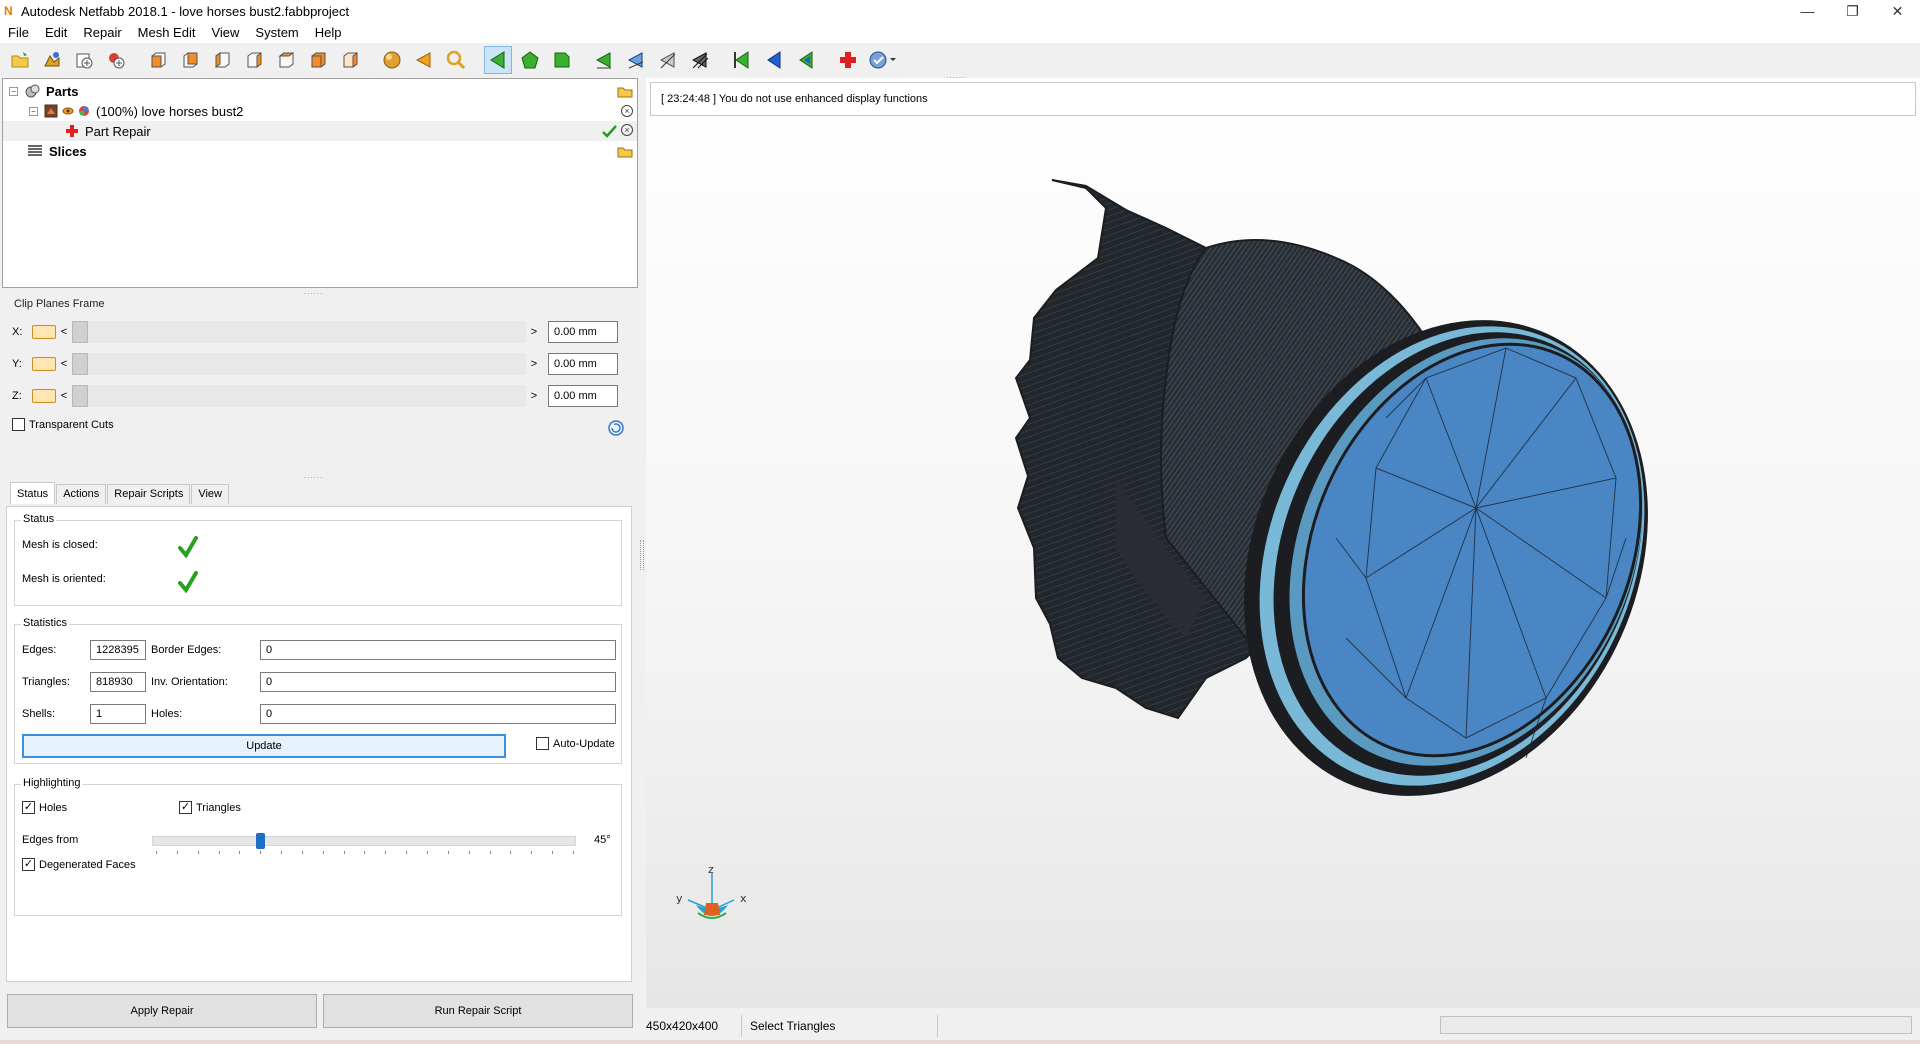 This screenshot has width=1920, height=1044. What do you see at coordinates (225, 32) in the screenshot?
I see `menu-view: View` at bounding box center [225, 32].